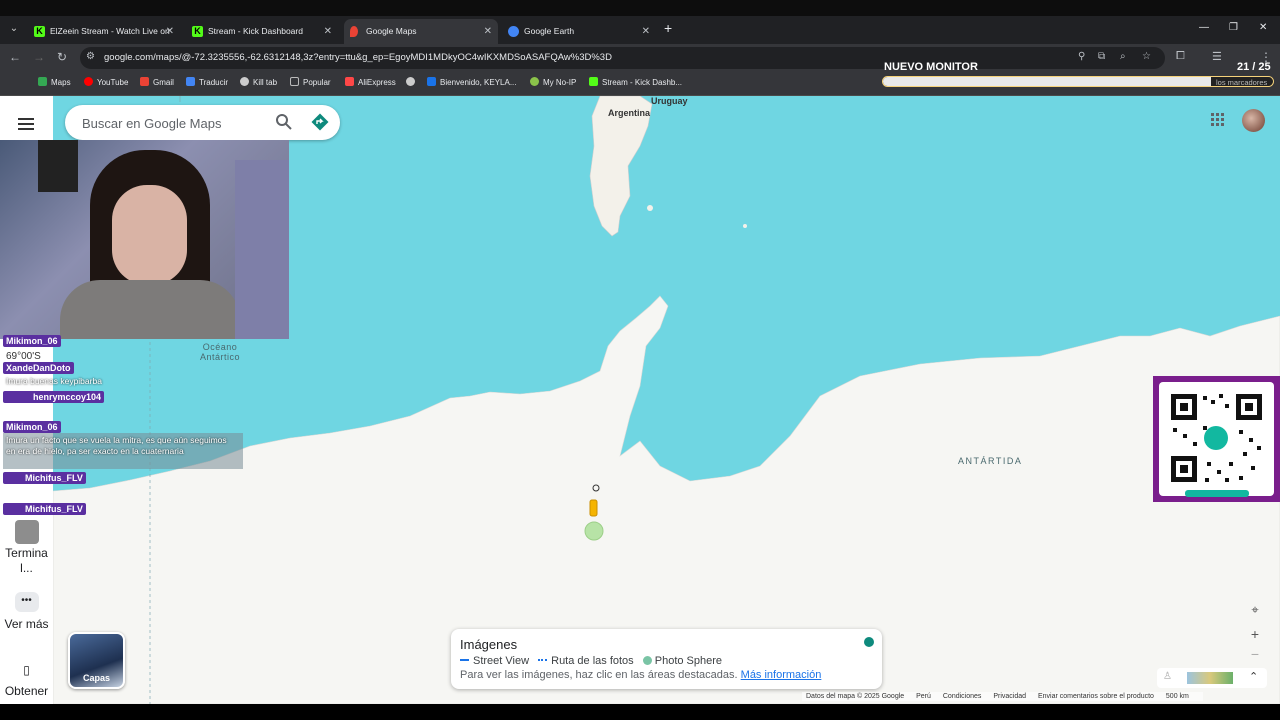 The image size is (1280, 720). I want to click on search-input: Buscar en Google Maps, so click(151, 123).